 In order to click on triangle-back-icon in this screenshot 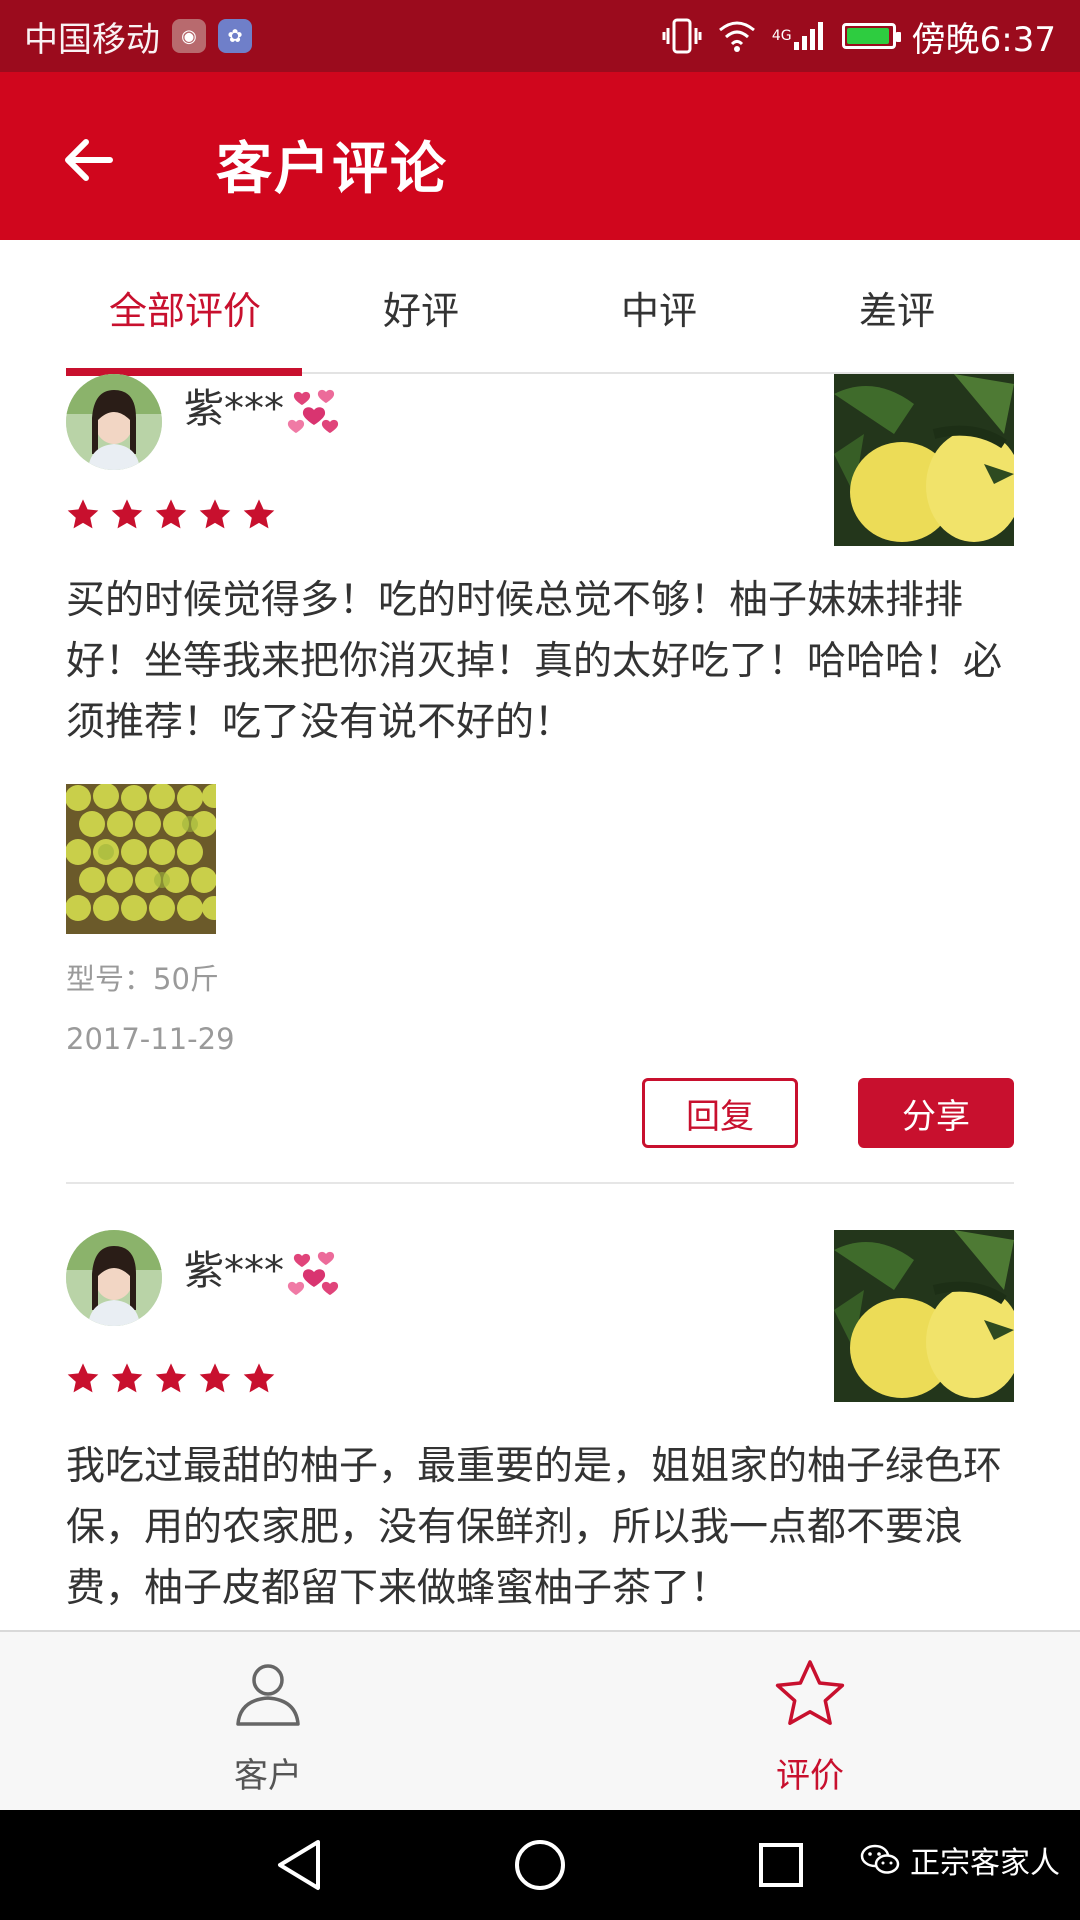, I will do `click(299, 1865)`.